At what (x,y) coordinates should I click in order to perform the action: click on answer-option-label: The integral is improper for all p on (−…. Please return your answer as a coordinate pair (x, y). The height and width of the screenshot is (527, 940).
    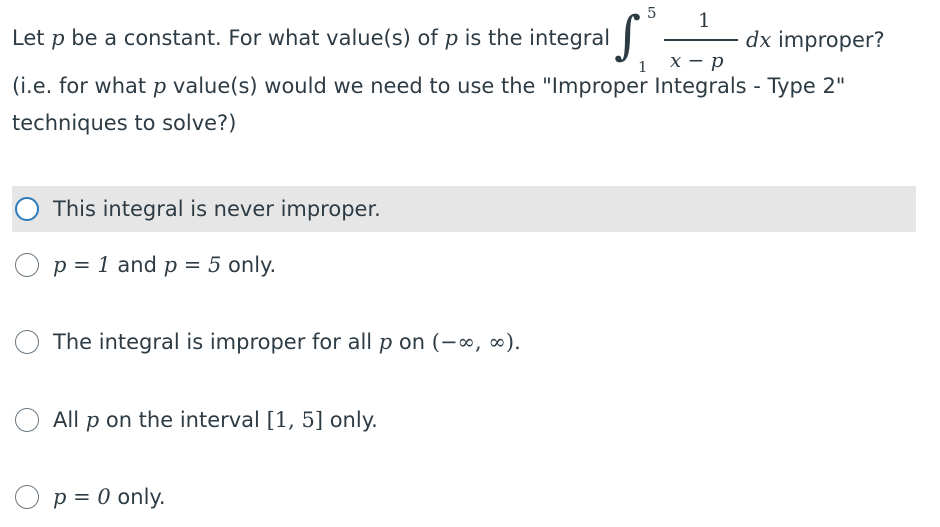
    Looking at the image, I should click on (287, 342).